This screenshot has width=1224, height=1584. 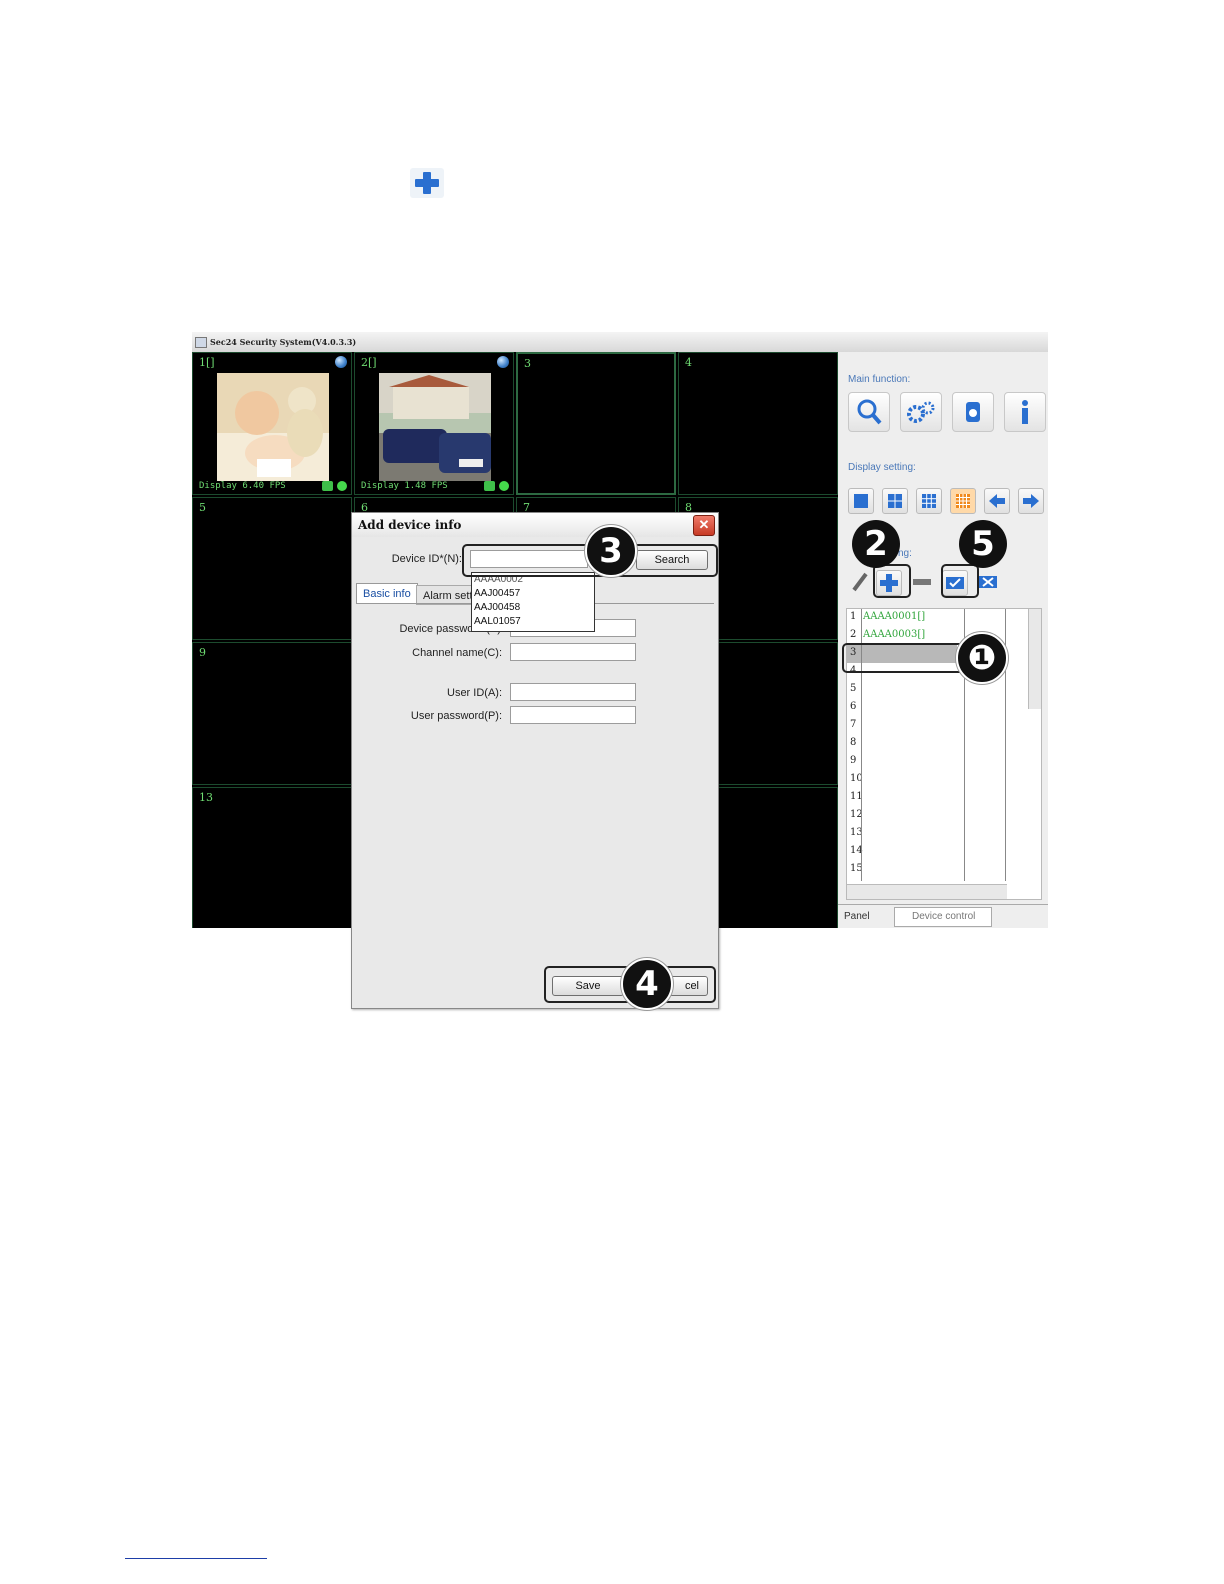 What do you see at coordinates (474, 693) in the screenshot?
I see `user-id-label: User ID(A):` at bounding box center [474, 693].